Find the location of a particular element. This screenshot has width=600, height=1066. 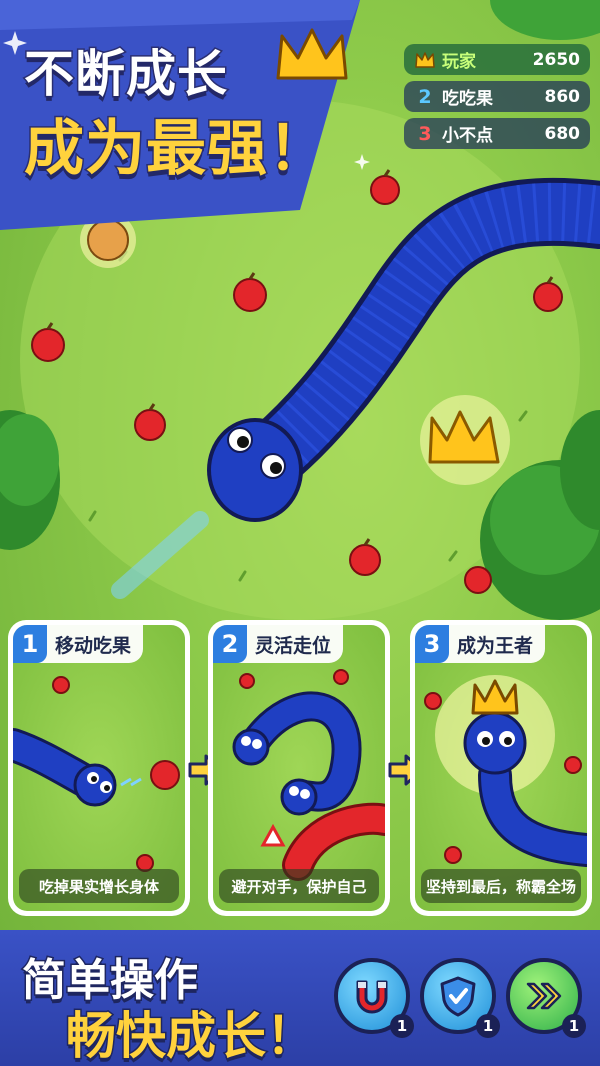

bush-top-right is located at coordinates (545, 20).